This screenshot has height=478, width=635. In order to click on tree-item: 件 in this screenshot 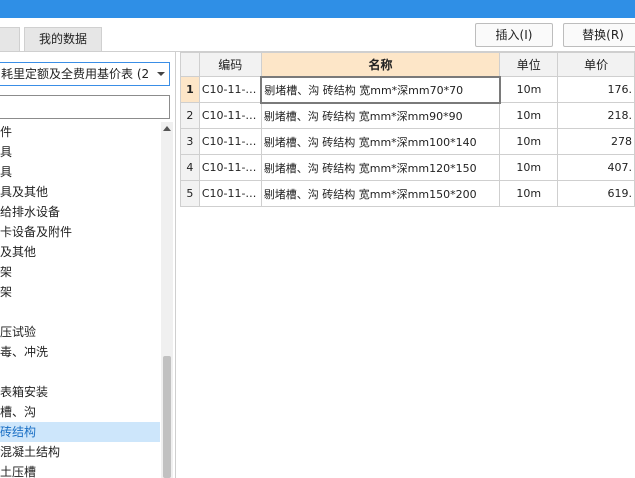, I will do `click(80, 132)`.